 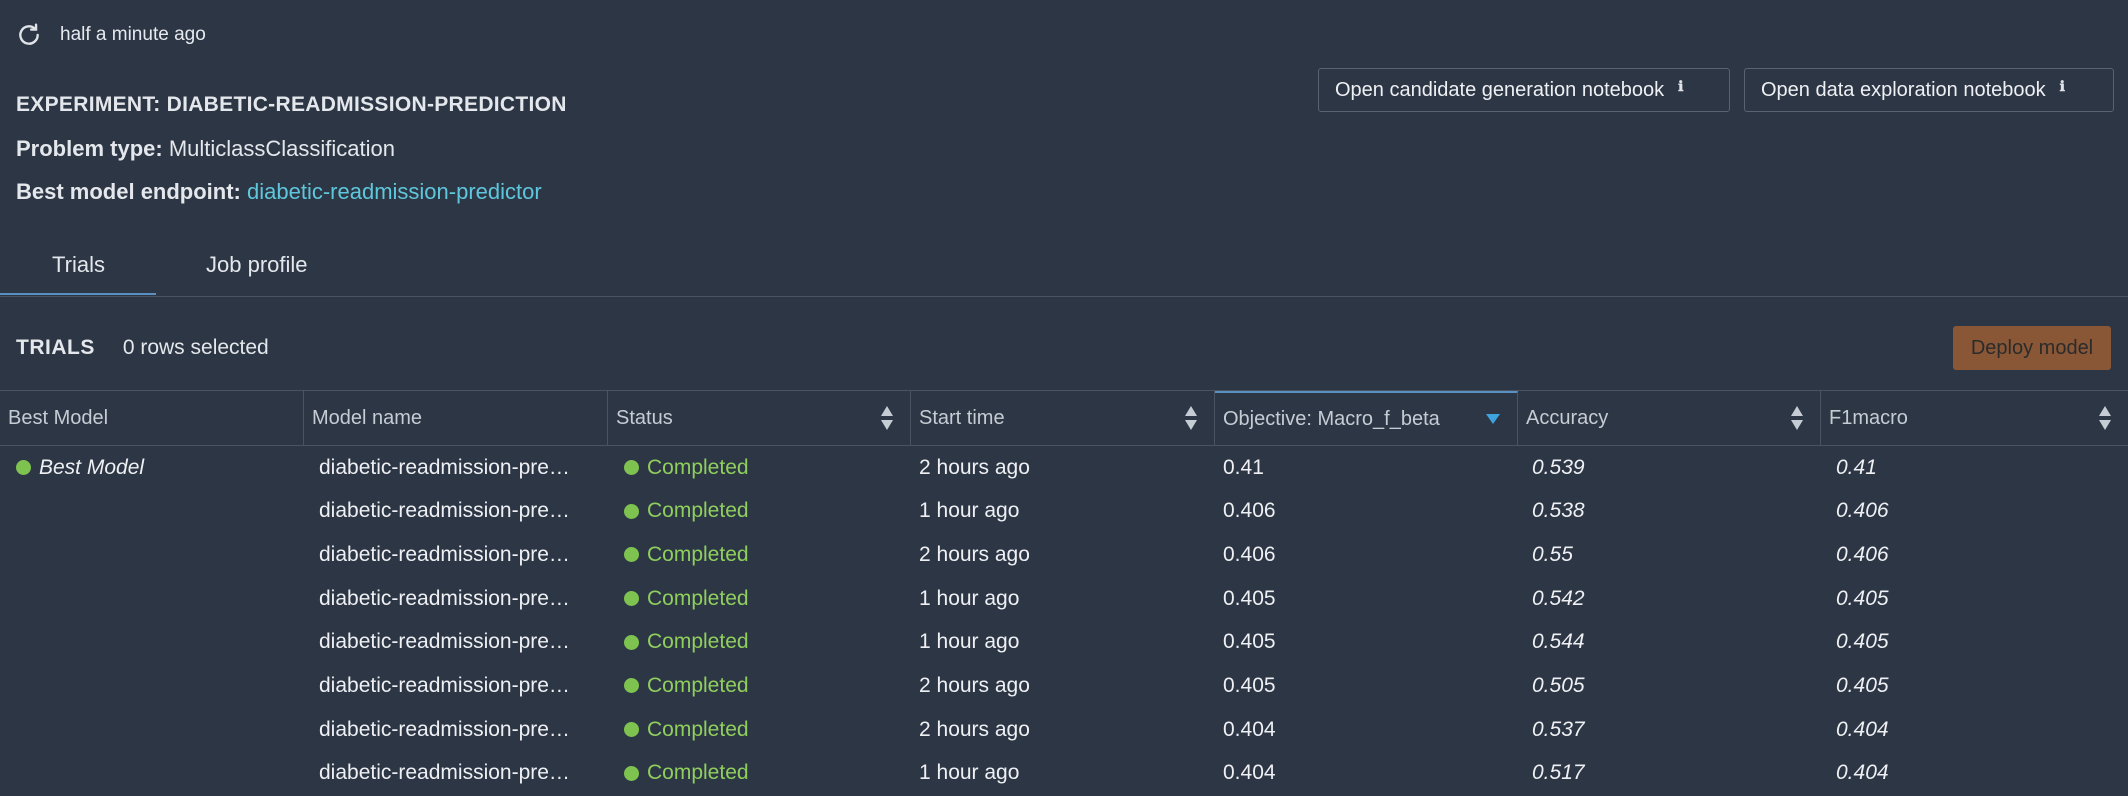 What do you see at coordinates (282, 148) in the screenshot?
I see `problem-type-value: MulticlassClassification` at bounding box center [282, 148].